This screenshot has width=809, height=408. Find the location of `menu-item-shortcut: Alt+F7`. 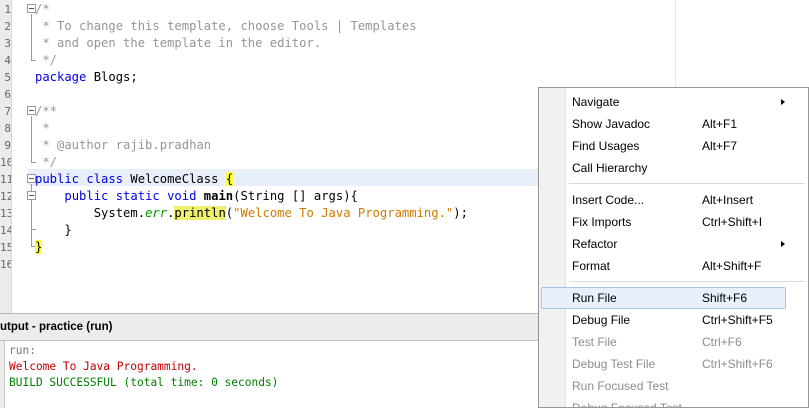

menu-item-shortcut: Alt+F7 is located at coordinates (720, 146).